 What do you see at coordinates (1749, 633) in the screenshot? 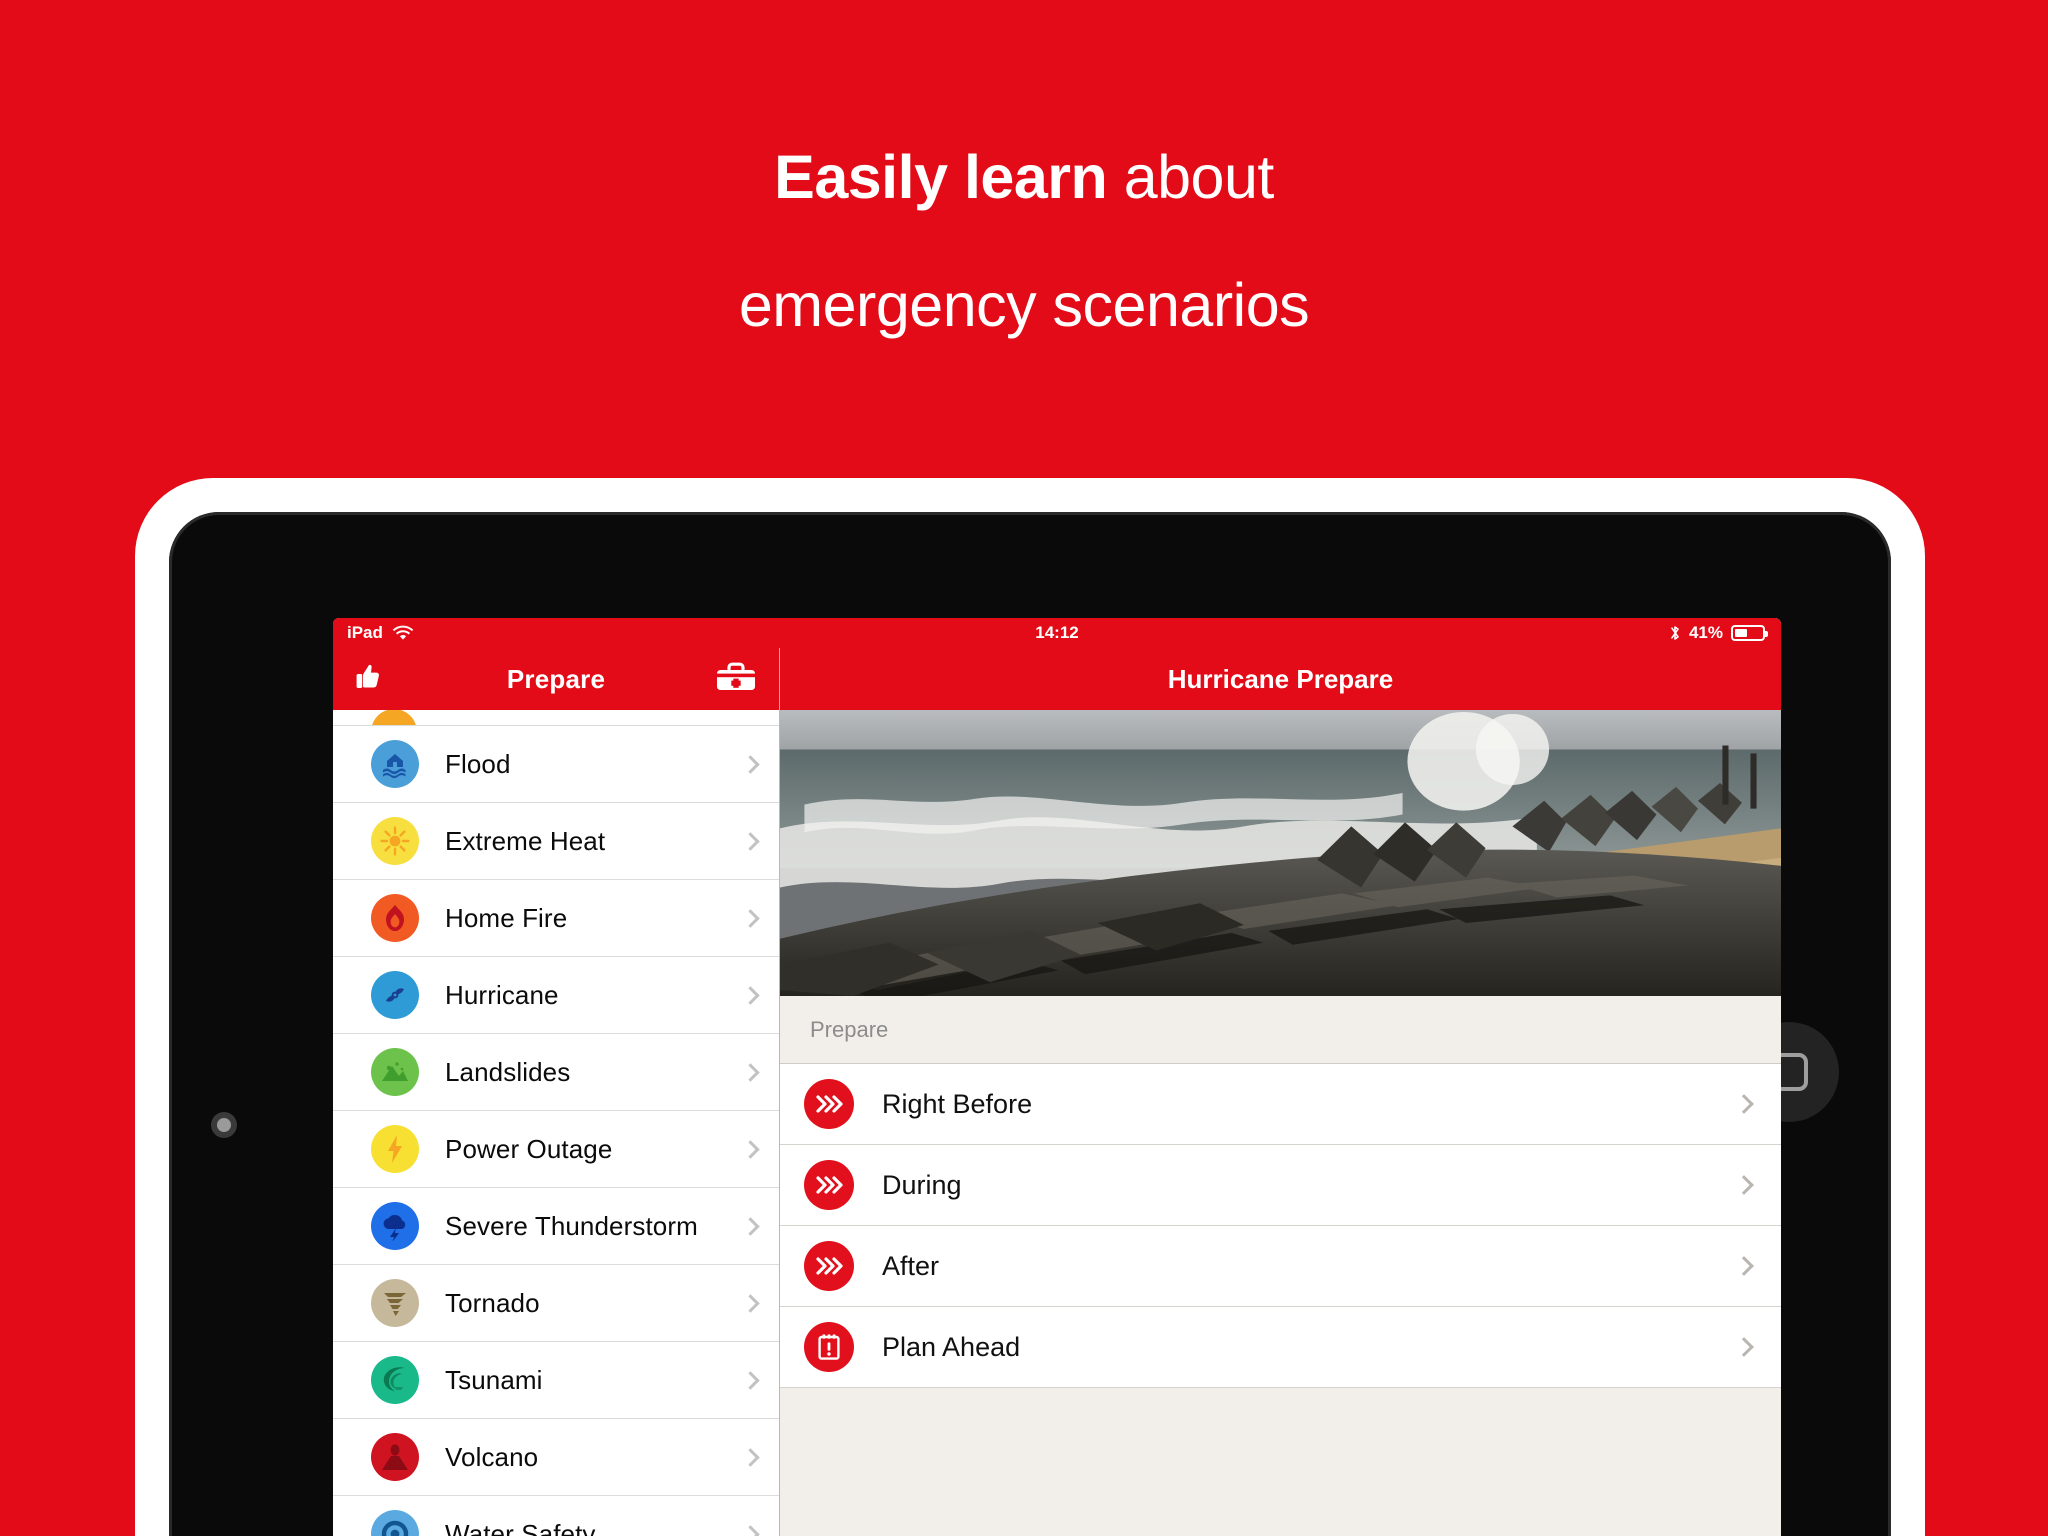
I see `battery-icon` at bounding box center [1749, 633].